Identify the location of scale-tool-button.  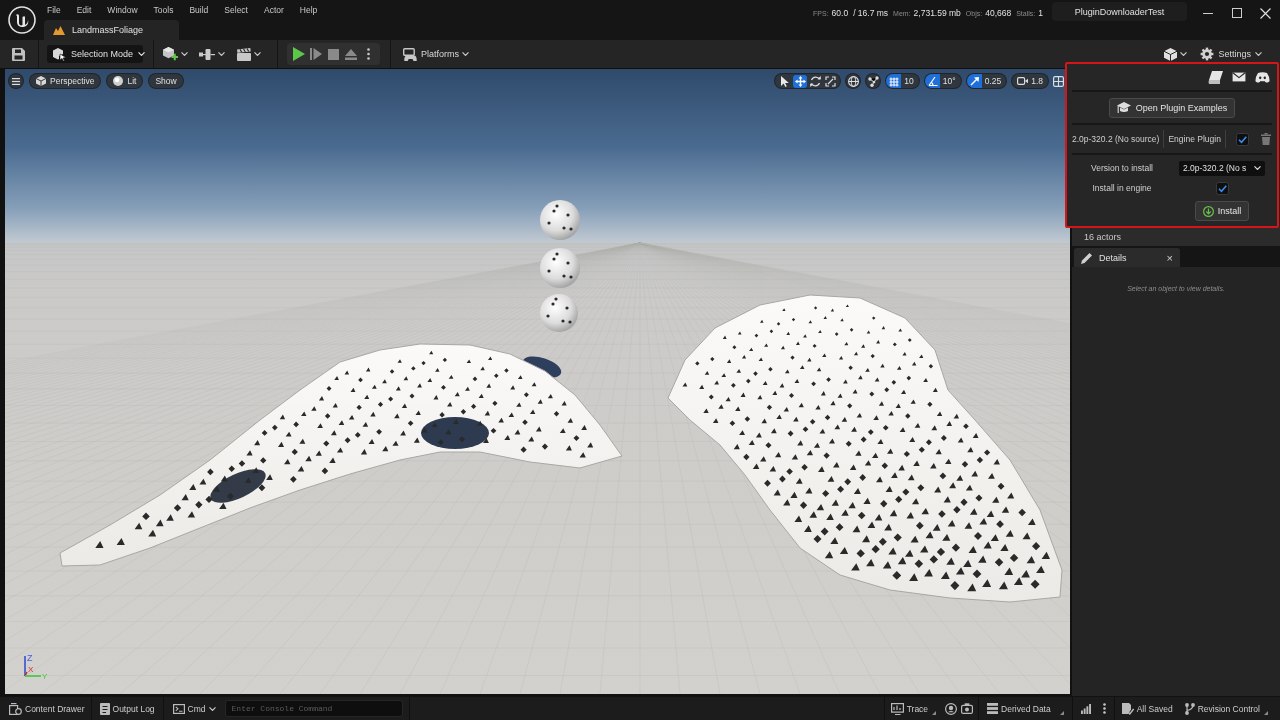
(830, 81).